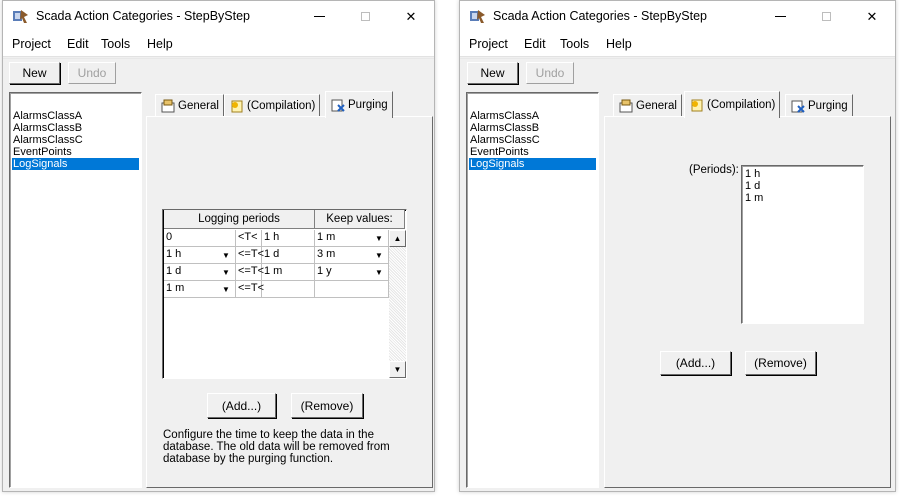 The width and height of the screenshot is (901, 501). I want to click on cell-from-value: 1 h, so click(174, 254).